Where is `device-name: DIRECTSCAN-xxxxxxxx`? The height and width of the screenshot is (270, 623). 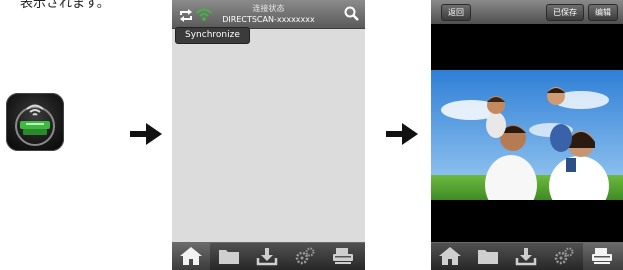
device-name: DIRECTSCAN-xxxxxxxx is located at coordinates (268, 19).